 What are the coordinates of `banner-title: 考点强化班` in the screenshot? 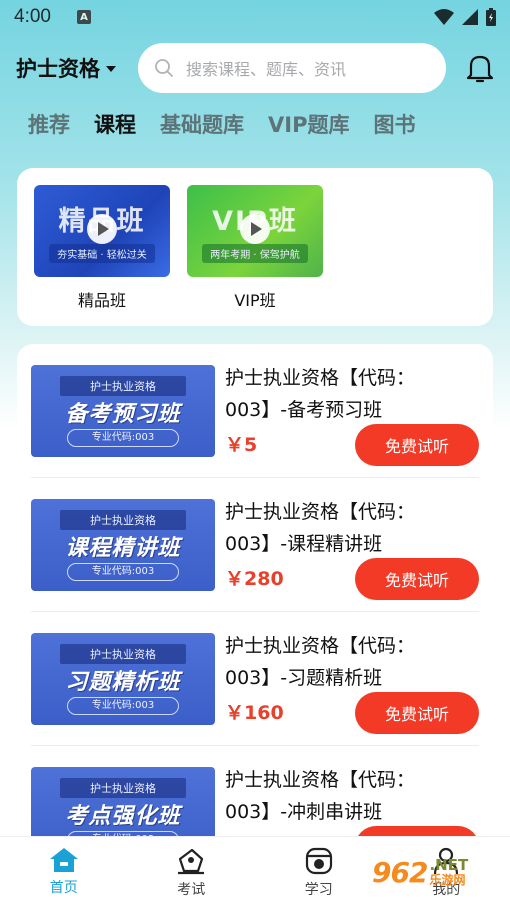 It's located at (123, 816).